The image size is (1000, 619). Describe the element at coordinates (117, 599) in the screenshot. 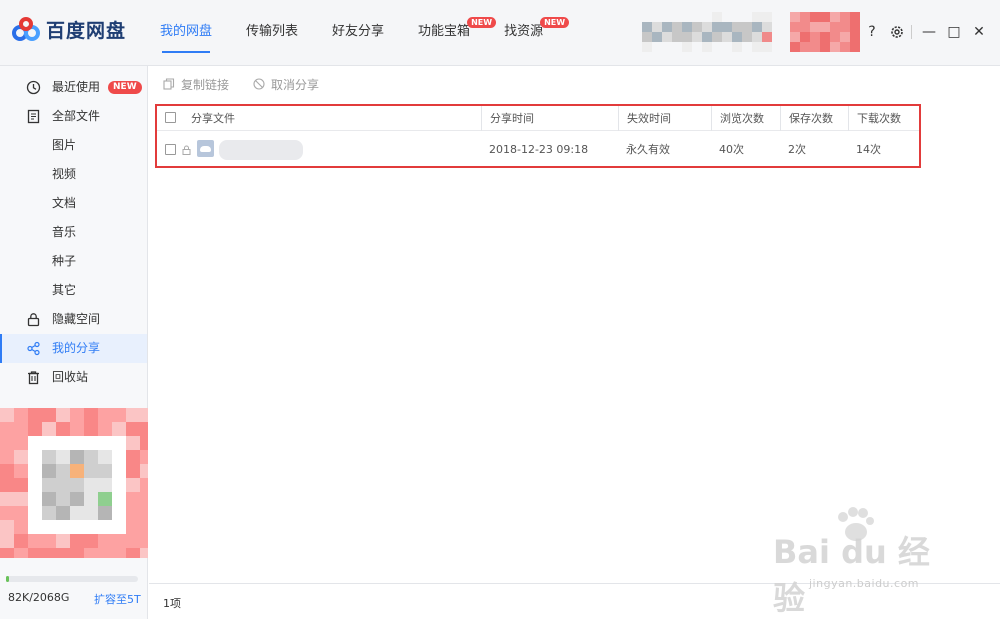

I see `expand-storage-link: 扩容至5T` at that location.